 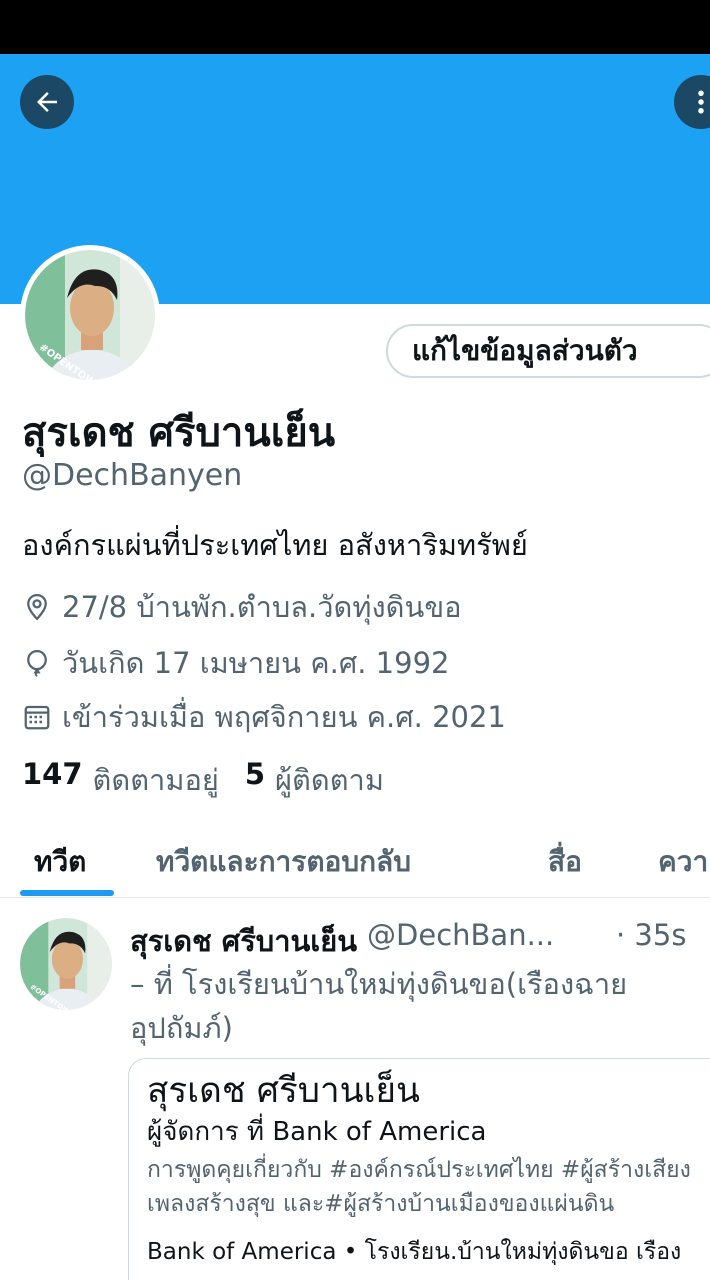 I want to click on card-title: สุรเดช ศรีบานเย็น, so click(x=283, y=1091).